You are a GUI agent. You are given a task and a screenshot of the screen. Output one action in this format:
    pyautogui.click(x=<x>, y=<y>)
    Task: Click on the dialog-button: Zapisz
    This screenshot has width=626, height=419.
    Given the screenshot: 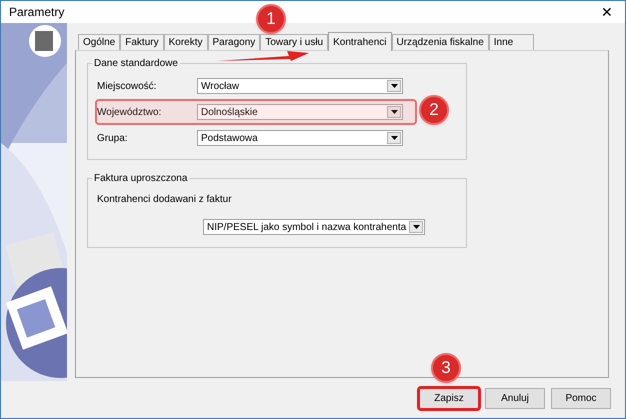 What is the action you would take?
    pyautogui.click(x=449, y=398)
    